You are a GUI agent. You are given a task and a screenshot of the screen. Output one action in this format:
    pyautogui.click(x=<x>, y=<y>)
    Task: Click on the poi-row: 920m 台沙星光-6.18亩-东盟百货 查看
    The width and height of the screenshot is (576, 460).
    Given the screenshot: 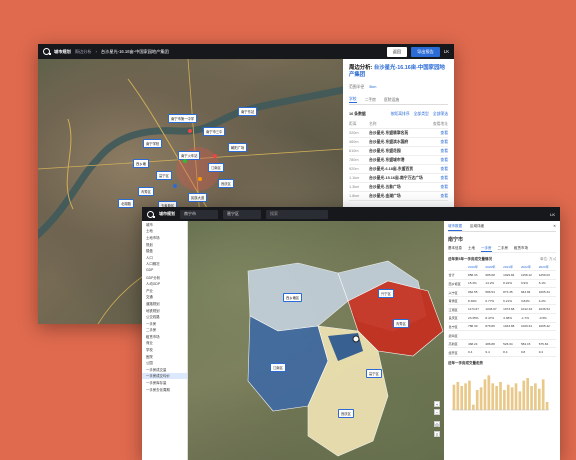 What is the action you would take?
    pyautogui.click(x=398, y=169)
    